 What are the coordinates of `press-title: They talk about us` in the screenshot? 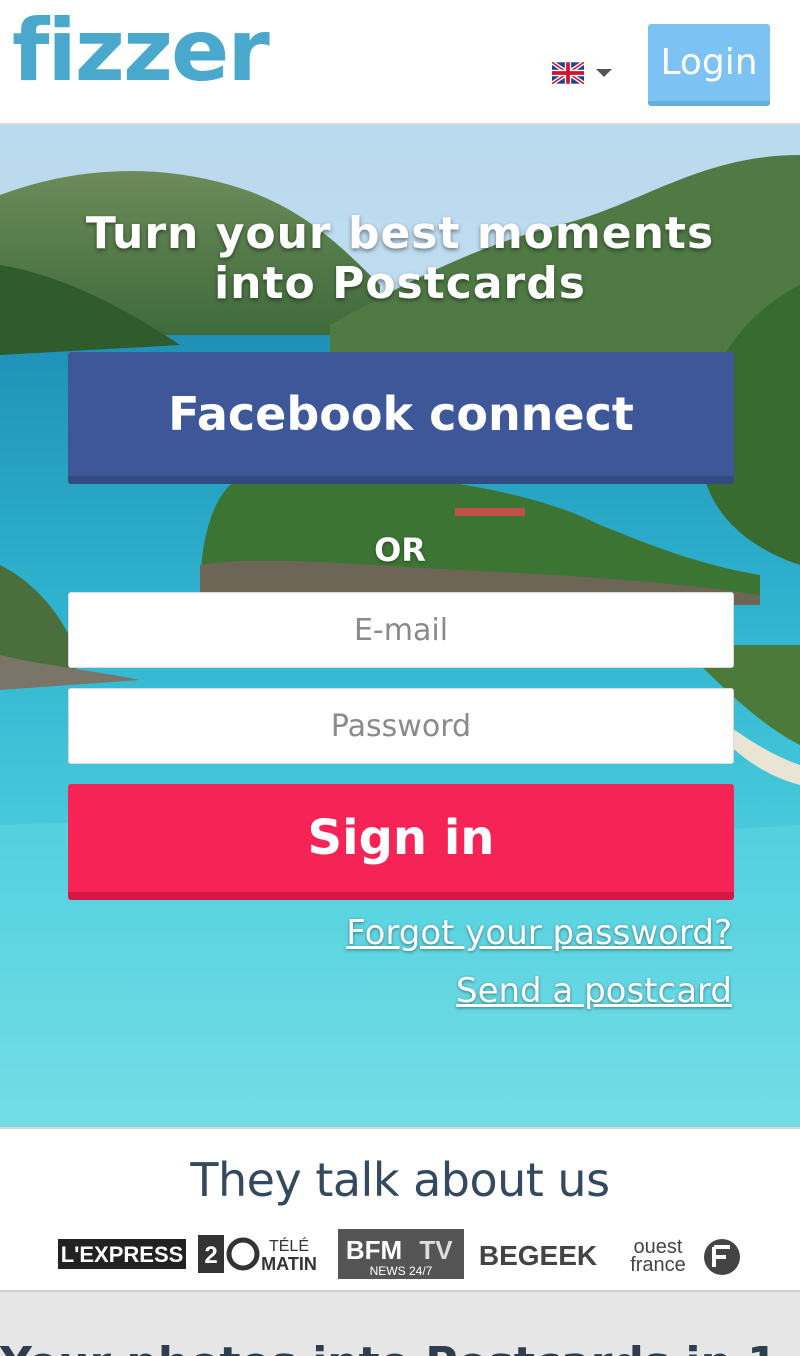 It's located at (400, 1180).